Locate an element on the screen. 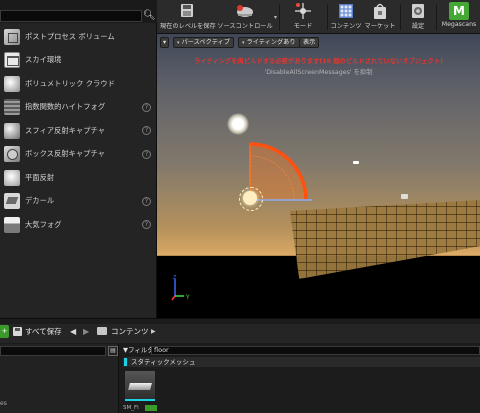 The height and width of the screenshot is (413, 480). actor-list-item: スフィア反射キャプチャ? is located at coordinates (78, 131).